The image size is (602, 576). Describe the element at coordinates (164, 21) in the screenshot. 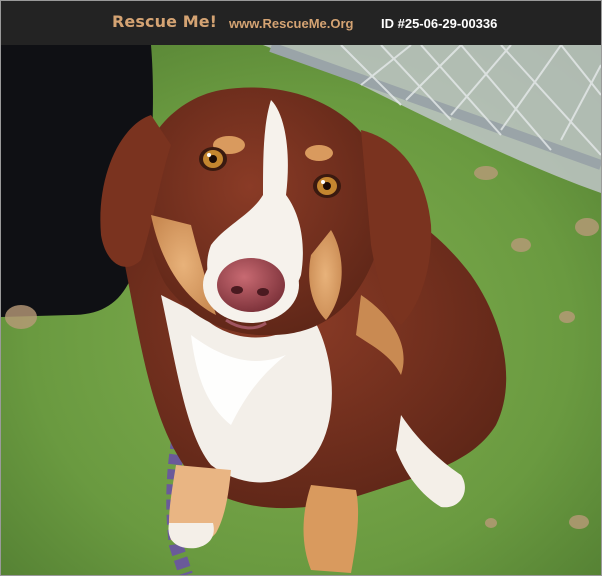

I see `rescueme-logo: Rescue Me!` at that location.